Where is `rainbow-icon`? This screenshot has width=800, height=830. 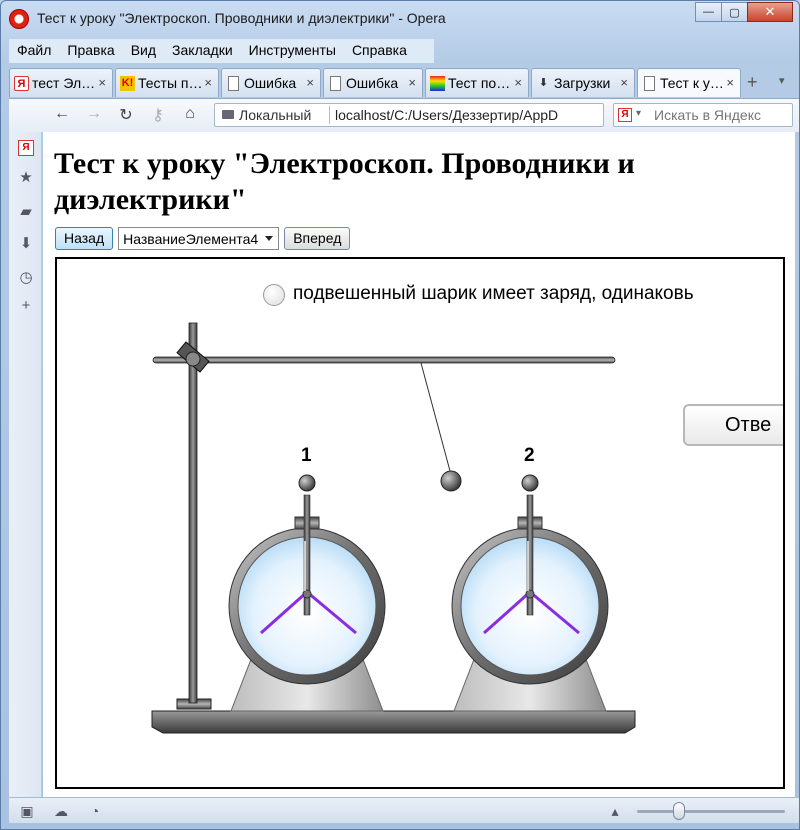
rainbow-icon is located at coordinates (437, 83).